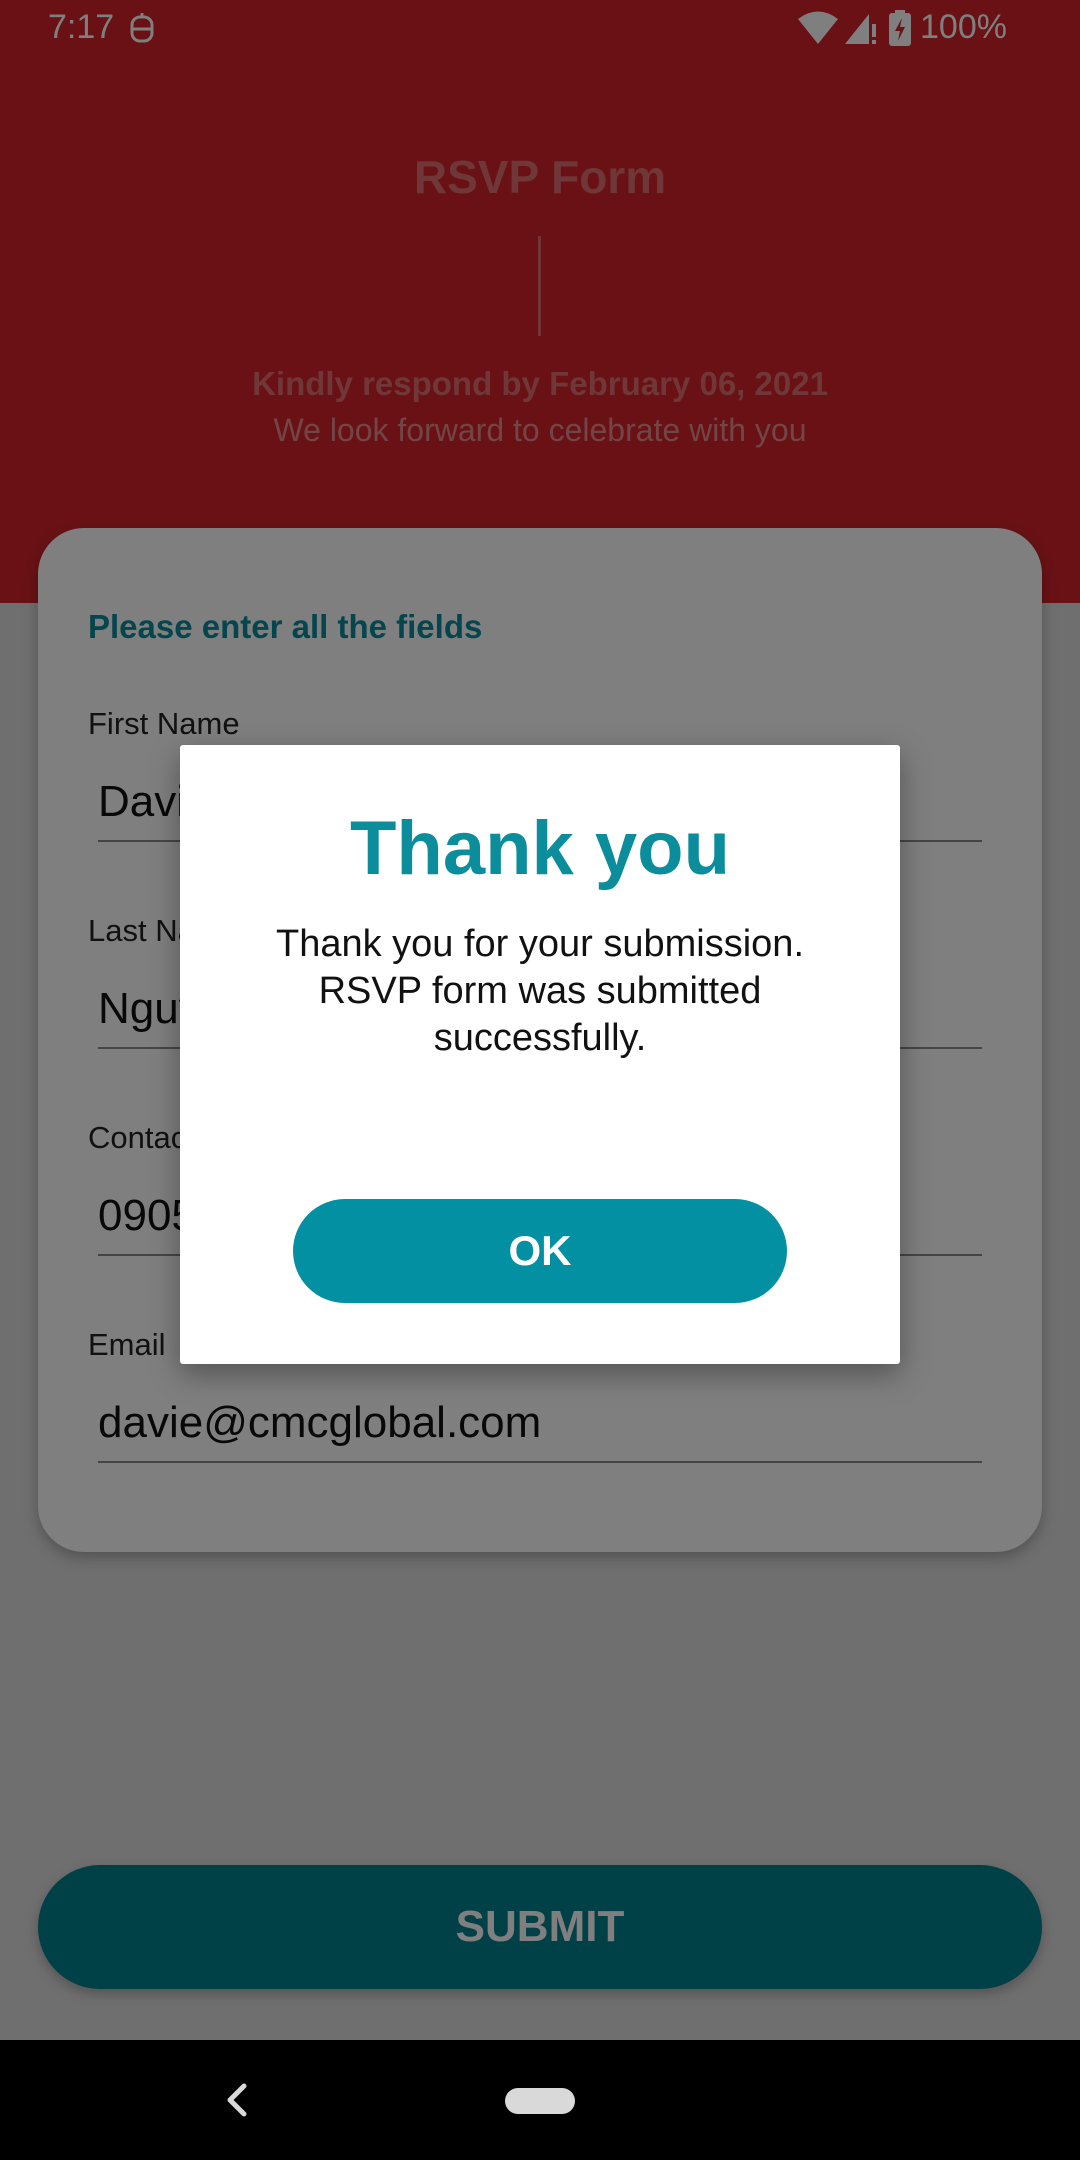 The height and width of the screenshot is (2160, 1080). Describe the element at coordinates (540, 1251) in the screenshot. I see `ok-button: OK` at that location.